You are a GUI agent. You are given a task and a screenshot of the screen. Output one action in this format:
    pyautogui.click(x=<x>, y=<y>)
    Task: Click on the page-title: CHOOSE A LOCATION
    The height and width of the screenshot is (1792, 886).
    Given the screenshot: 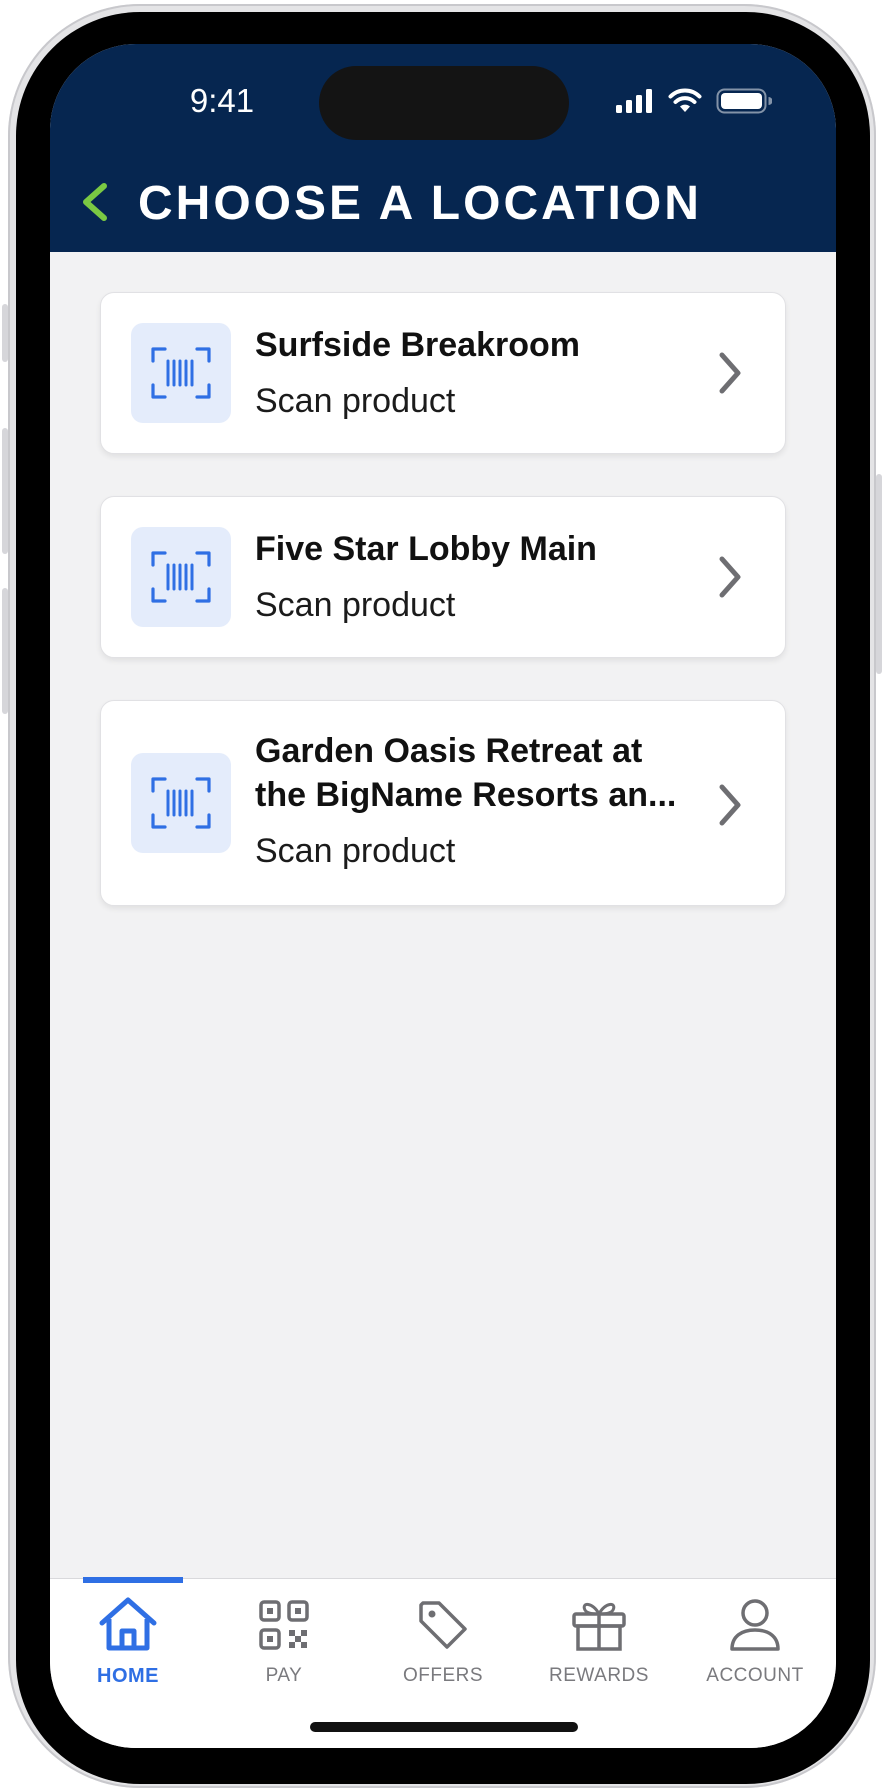 What is the action you would take?
    pyautogui.click(x=420, y=203)
    